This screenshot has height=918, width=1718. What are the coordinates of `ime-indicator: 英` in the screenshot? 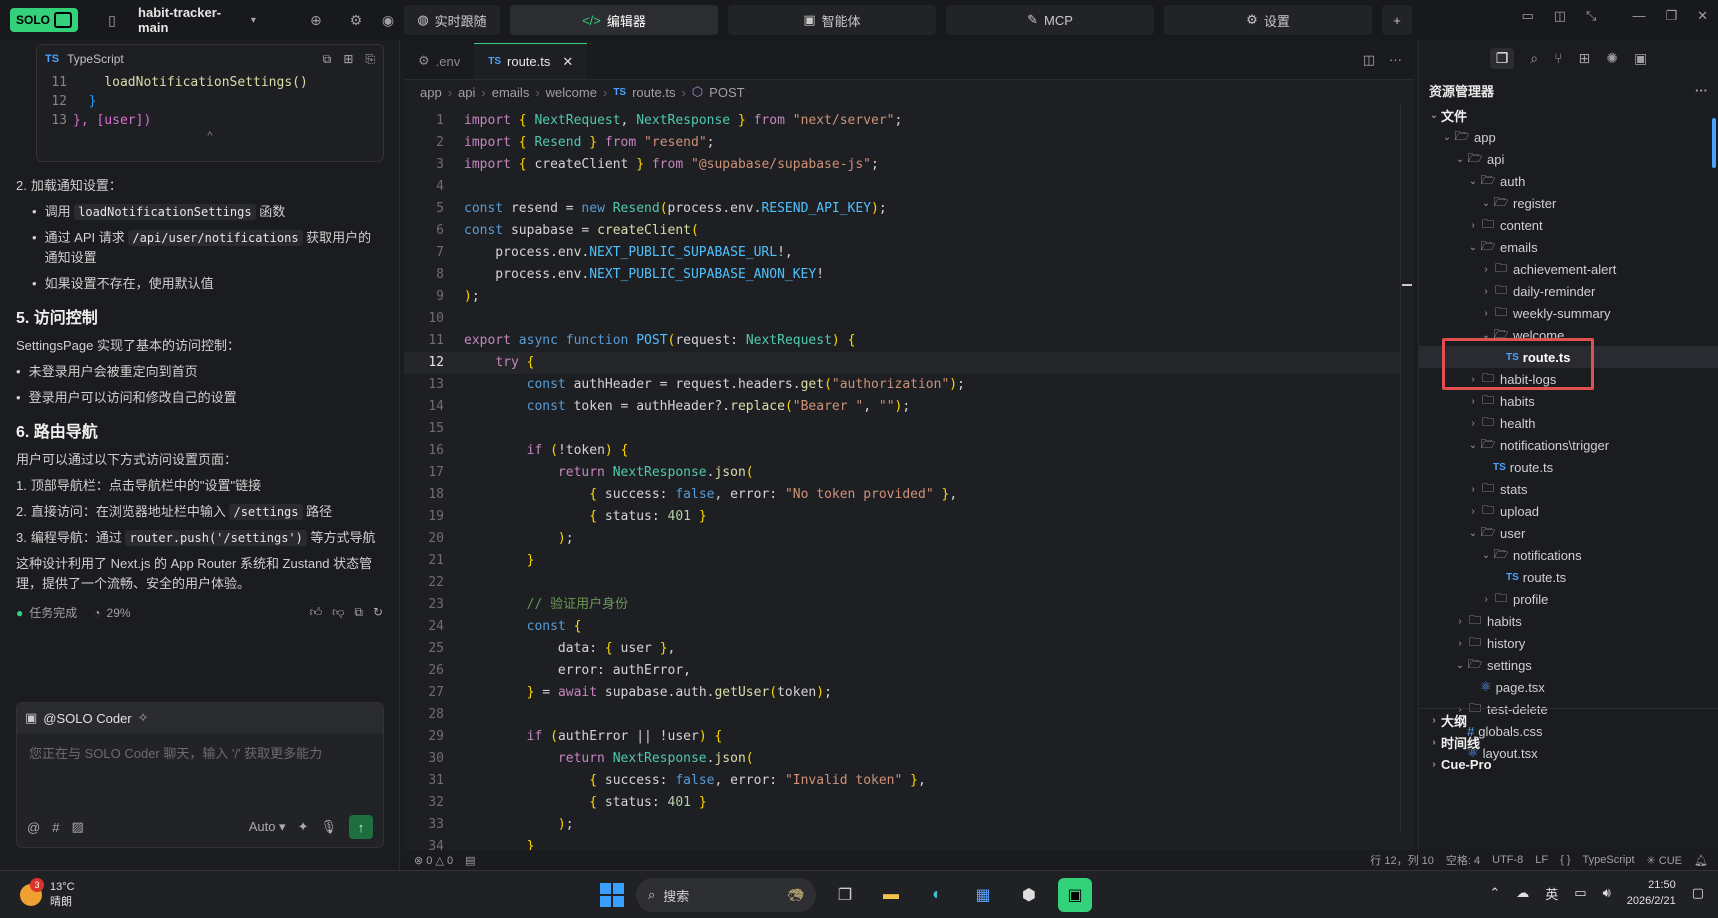 It's located at (1551, 893).